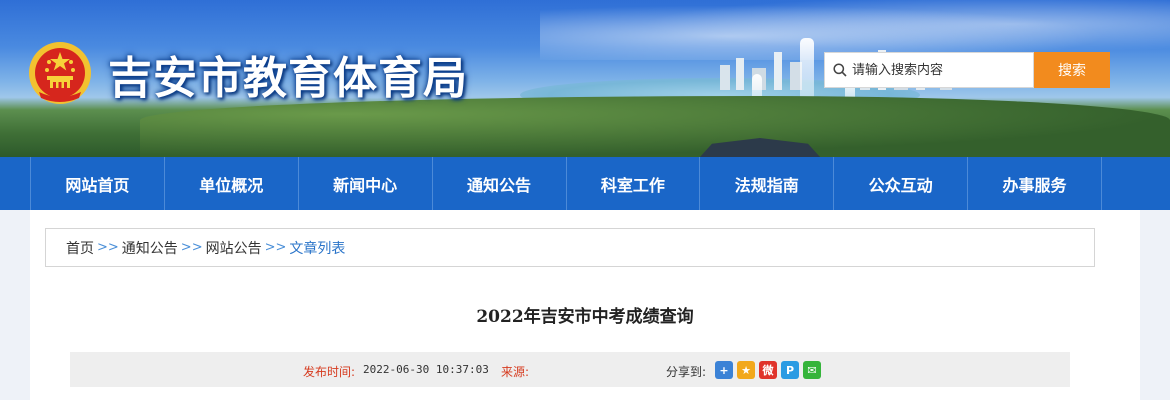 The image size is (1170, 400). I want to click on breadcrumb-notices: 通知公告, so click(150, 248).